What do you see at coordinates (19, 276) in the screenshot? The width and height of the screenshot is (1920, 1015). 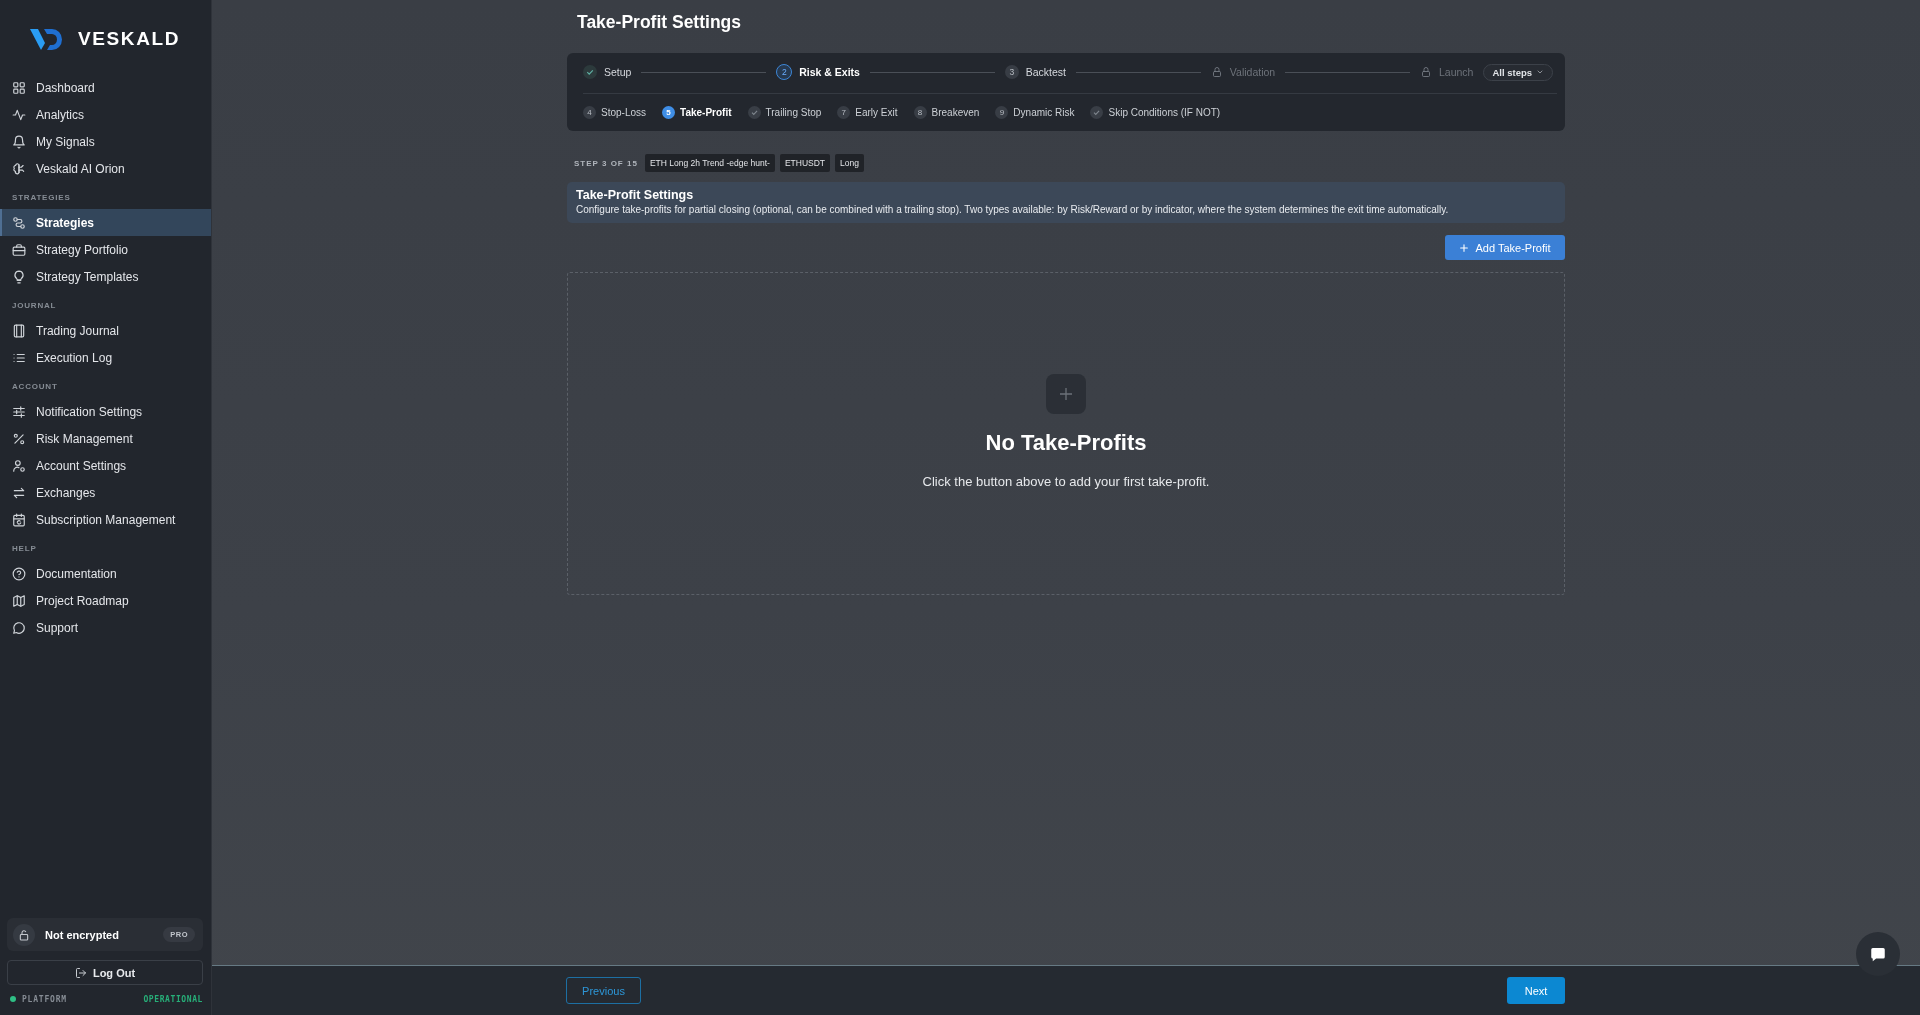 I see `lightbulb-icon` at bounding box center [19, 276].